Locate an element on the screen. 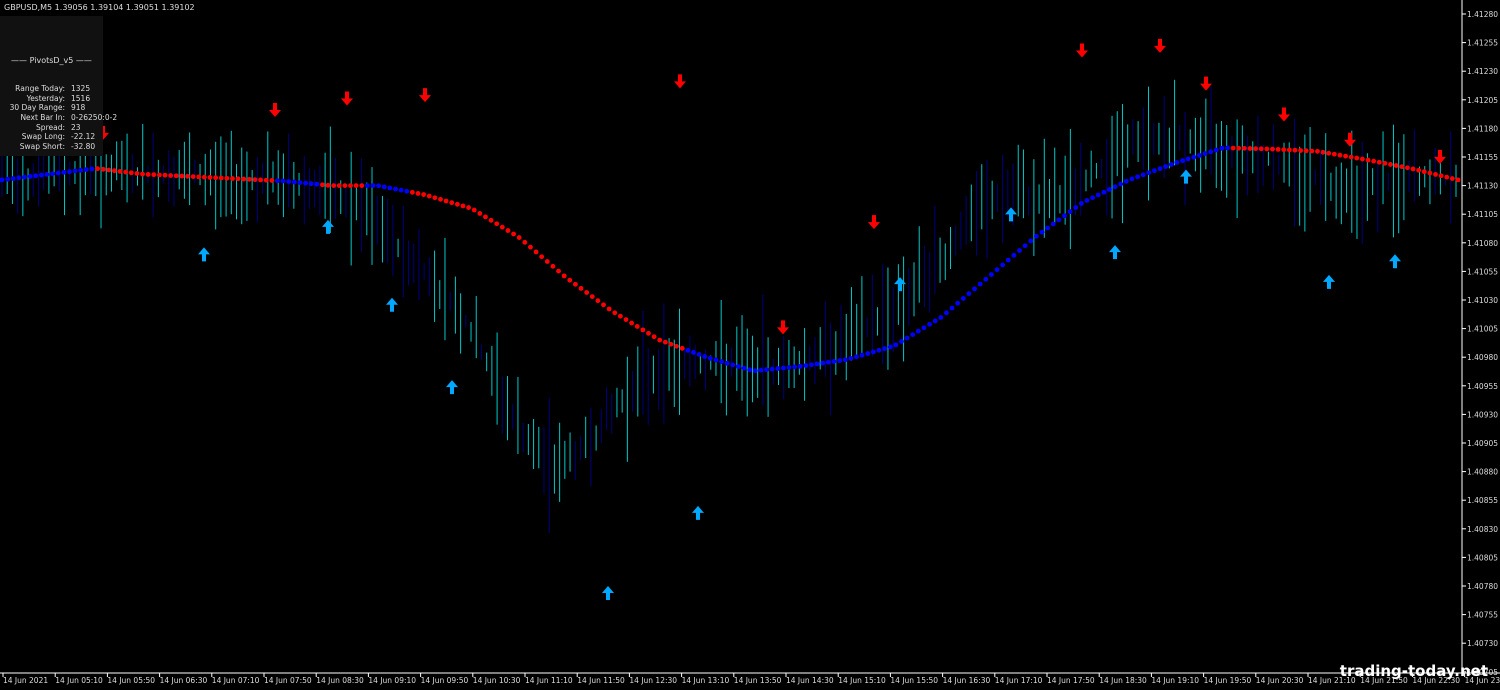 The image size is (1500, 690). panel-label: Swap Long: is located at coordinates (43, 136).